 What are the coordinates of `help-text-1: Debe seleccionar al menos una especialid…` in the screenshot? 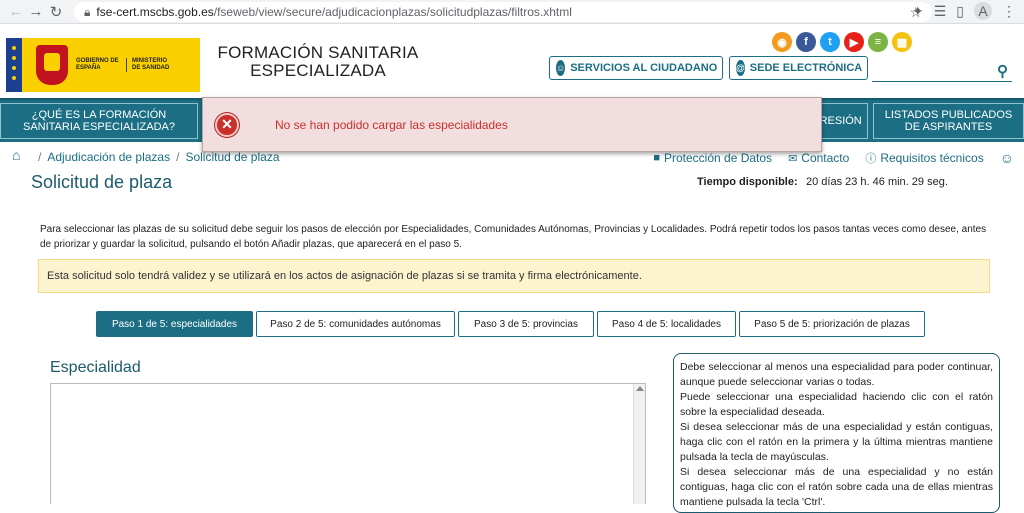 It's located at (836, 374).